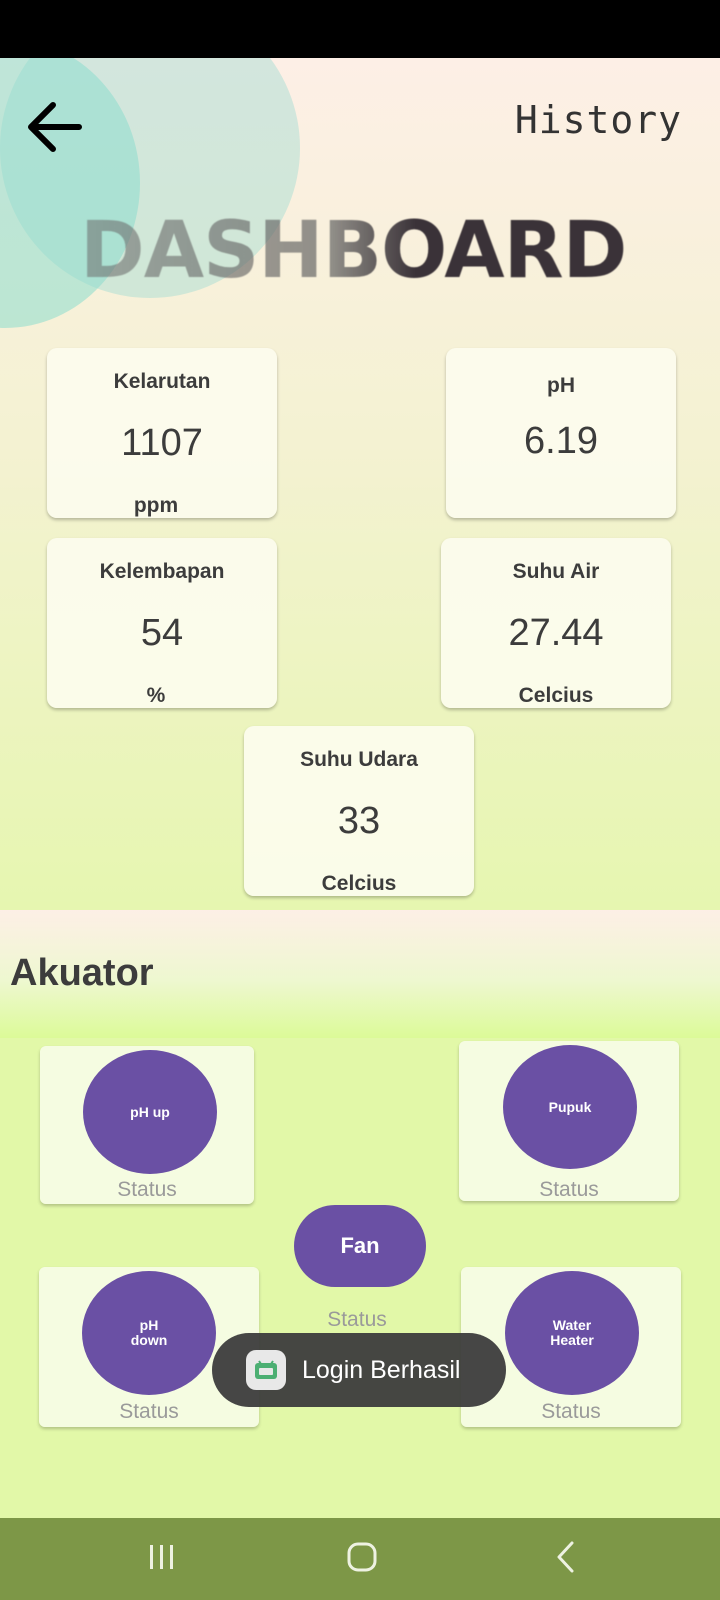 The height and width of the screenshot is (1600, 720). Describe the element at coordinates (381, 1369) in the screenshot. I see `toast-message: Login Berhasil` at that location.